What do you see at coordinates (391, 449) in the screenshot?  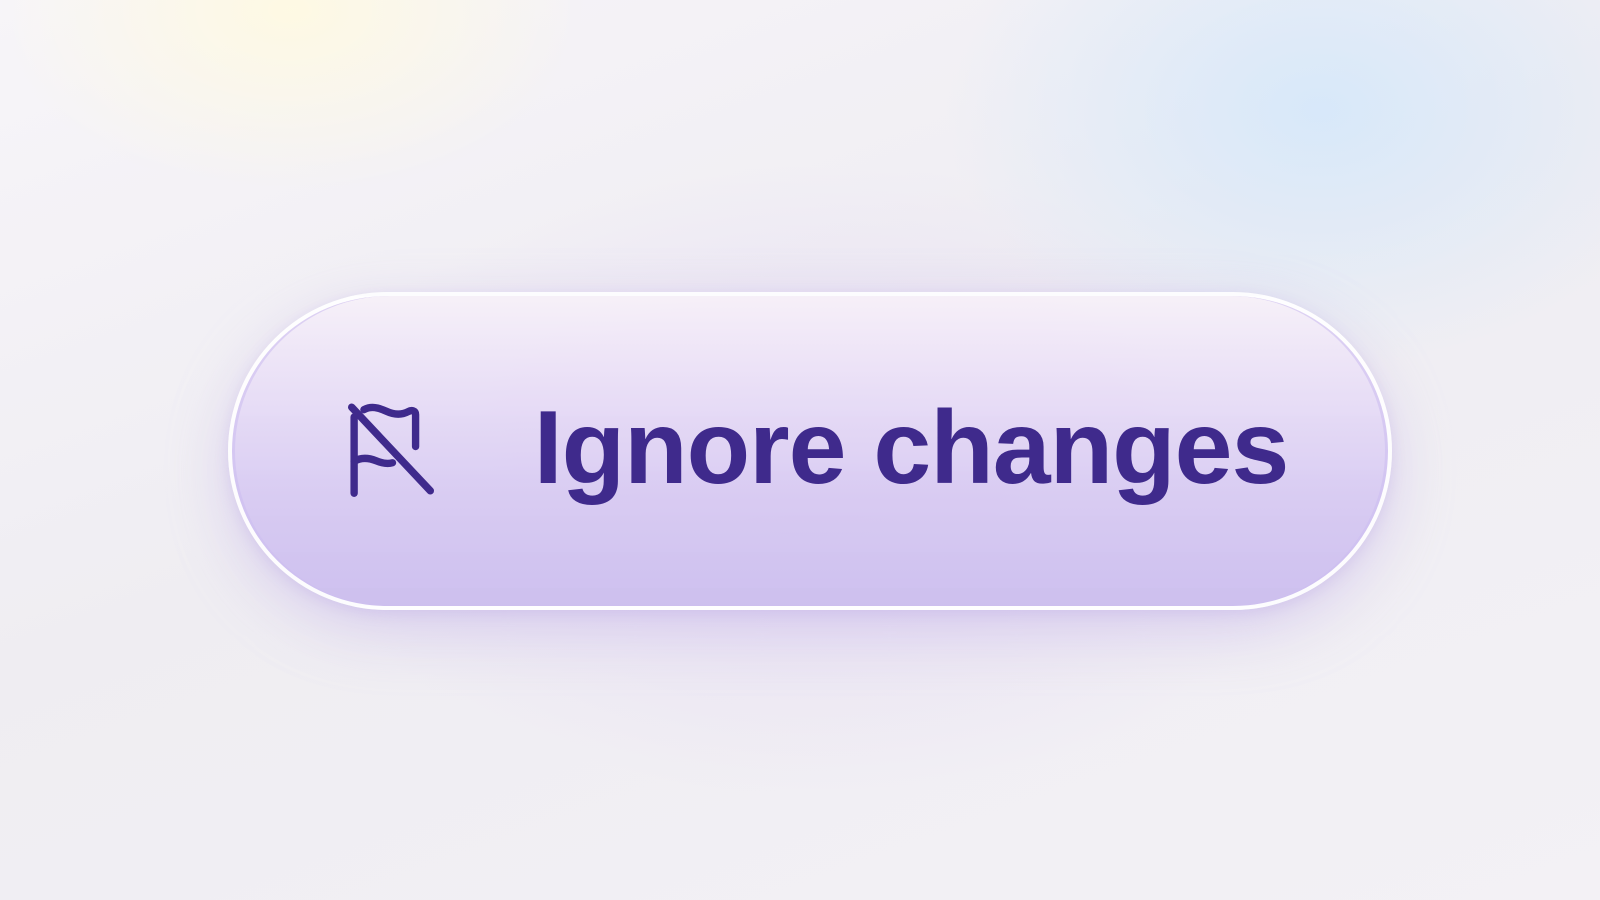 I see `flag-off-icon` at bounding box center [391, 449].